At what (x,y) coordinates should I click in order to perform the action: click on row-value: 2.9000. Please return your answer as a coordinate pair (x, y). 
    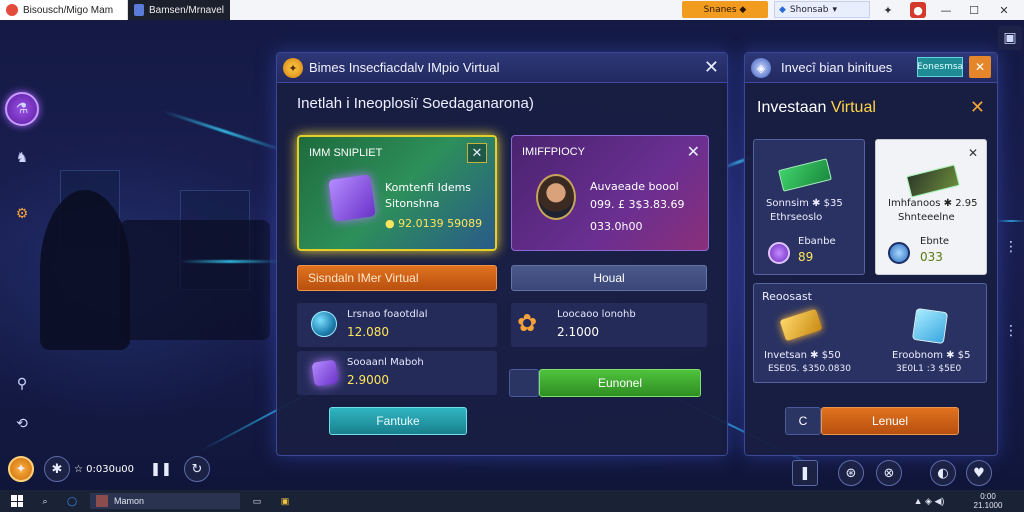
    Looking at the image, I should click on (368, 380).